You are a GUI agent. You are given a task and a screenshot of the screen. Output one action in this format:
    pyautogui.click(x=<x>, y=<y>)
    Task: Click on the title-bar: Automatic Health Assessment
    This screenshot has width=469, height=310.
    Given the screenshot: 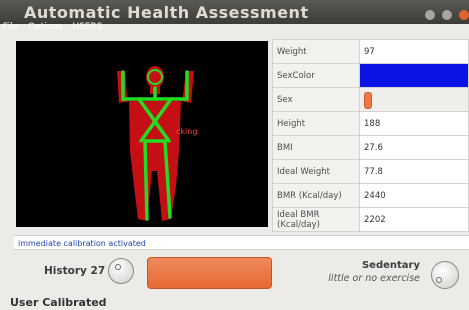 What is the action you would take?
    pyautogui.click(x=234, y=12)
    